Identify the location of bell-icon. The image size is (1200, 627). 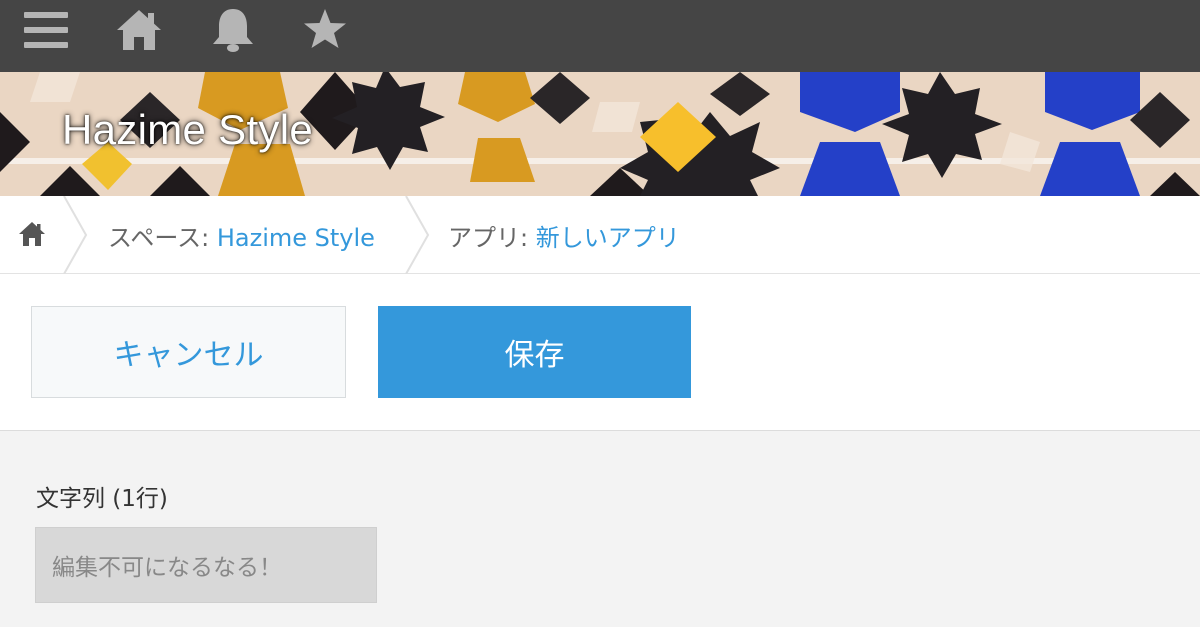
(233, 30).